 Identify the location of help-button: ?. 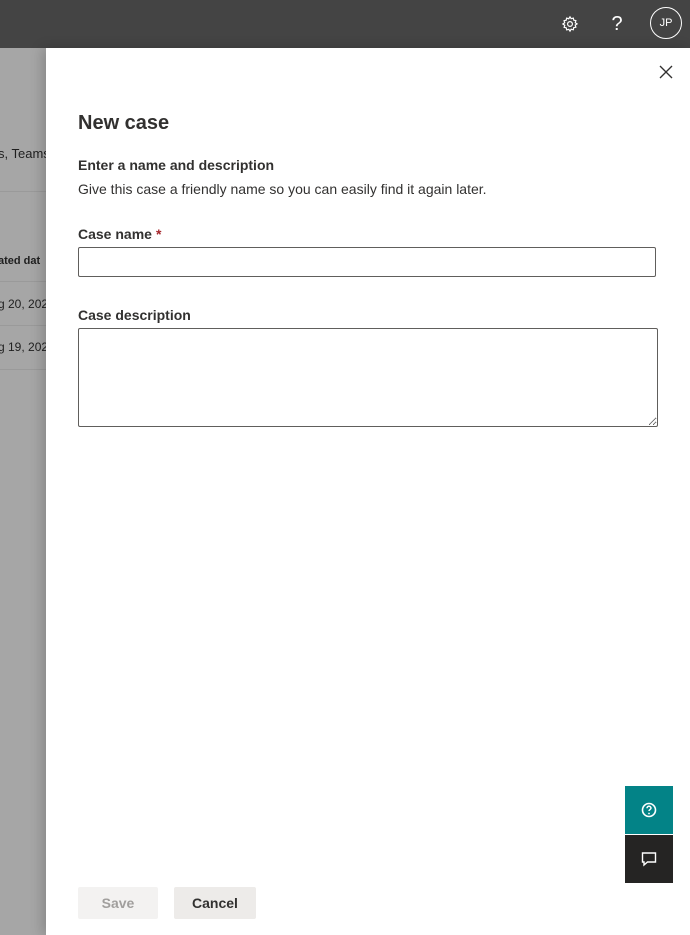
(617, 24).